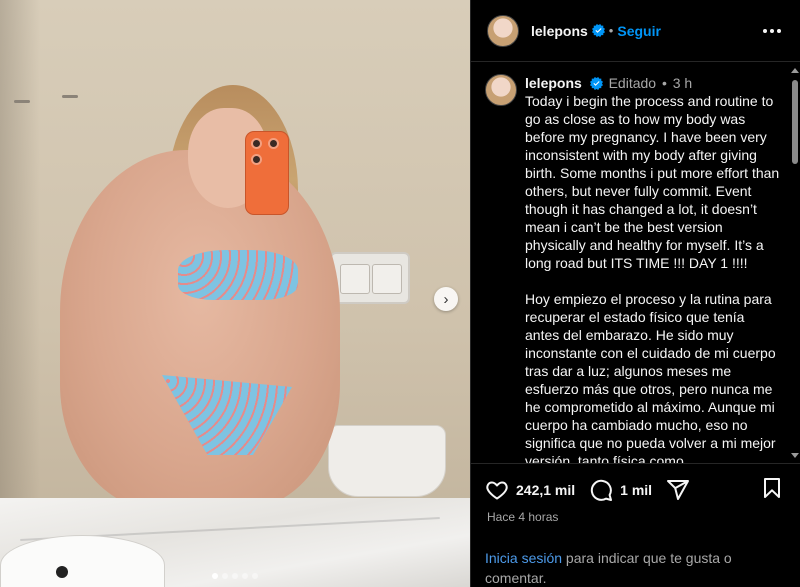 The height and width of the screenshot is (587, 800). I want to click on heart-icon, so click(497, 490).